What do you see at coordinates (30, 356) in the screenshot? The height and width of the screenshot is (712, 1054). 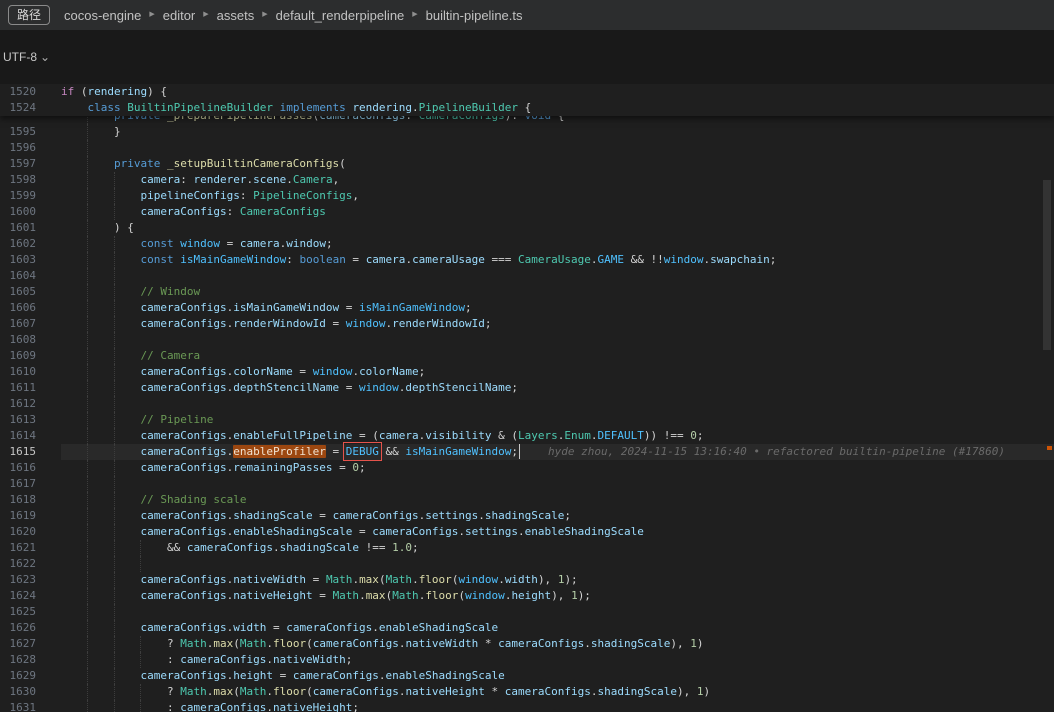 I see `line-number: 1609` at bounding box center [30, 356].